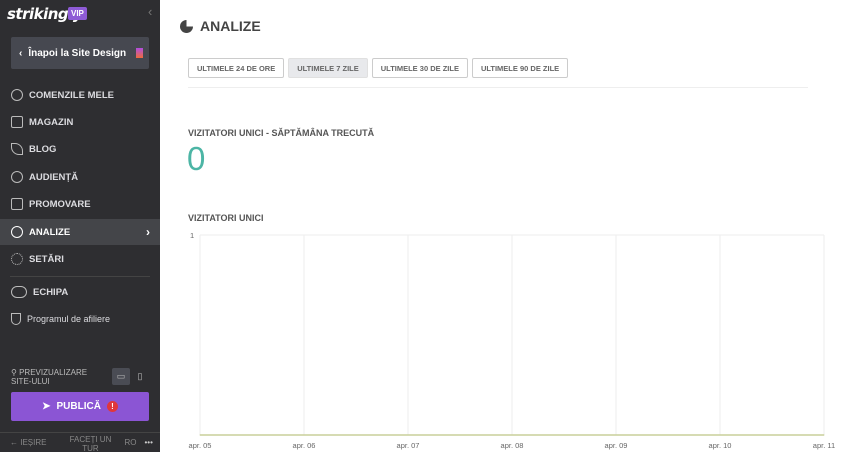 The width and height of the screenshot is (856, 453). Describe the element at coordinates (200, 445) in the screenshot. I see `x-tick-label: apr. 05` at that location.